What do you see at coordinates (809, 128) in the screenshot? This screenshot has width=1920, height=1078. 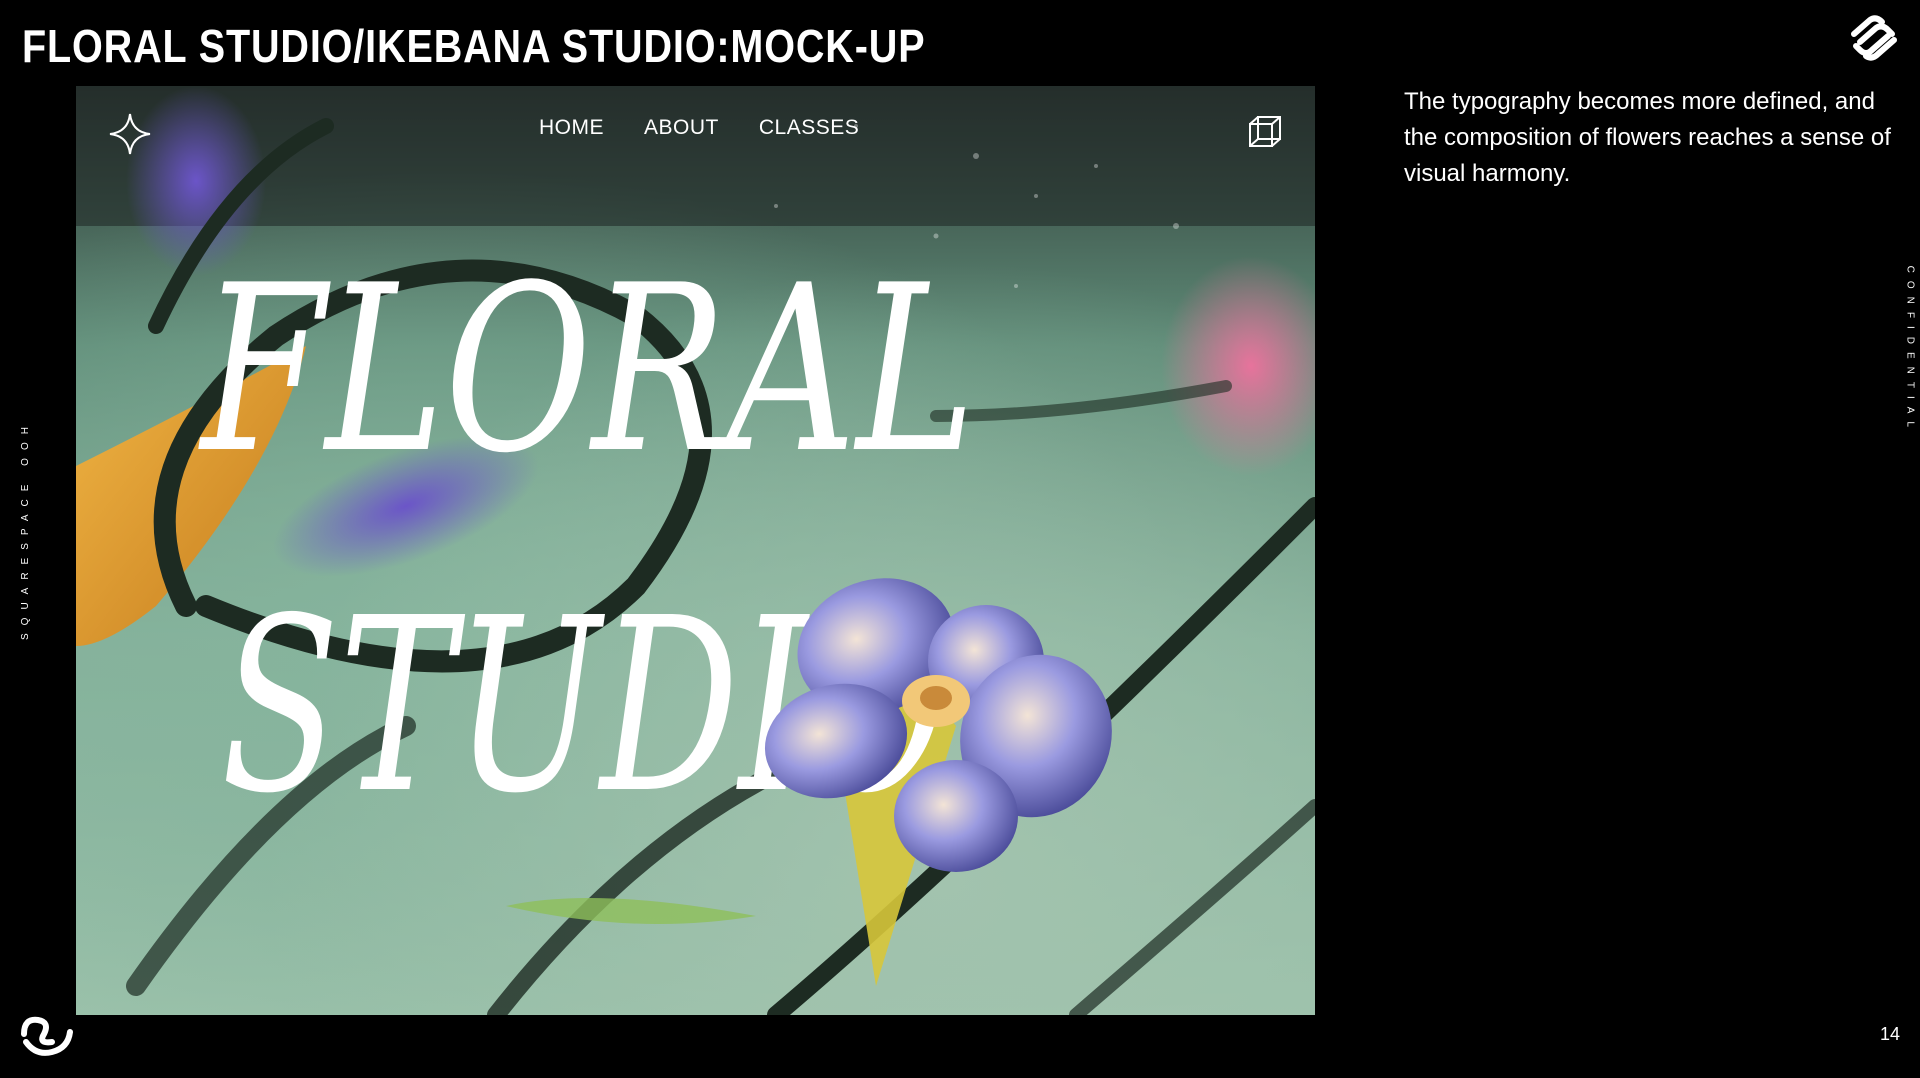 I see `nav-classes: CLASSES` at bounding box center [809, 128].